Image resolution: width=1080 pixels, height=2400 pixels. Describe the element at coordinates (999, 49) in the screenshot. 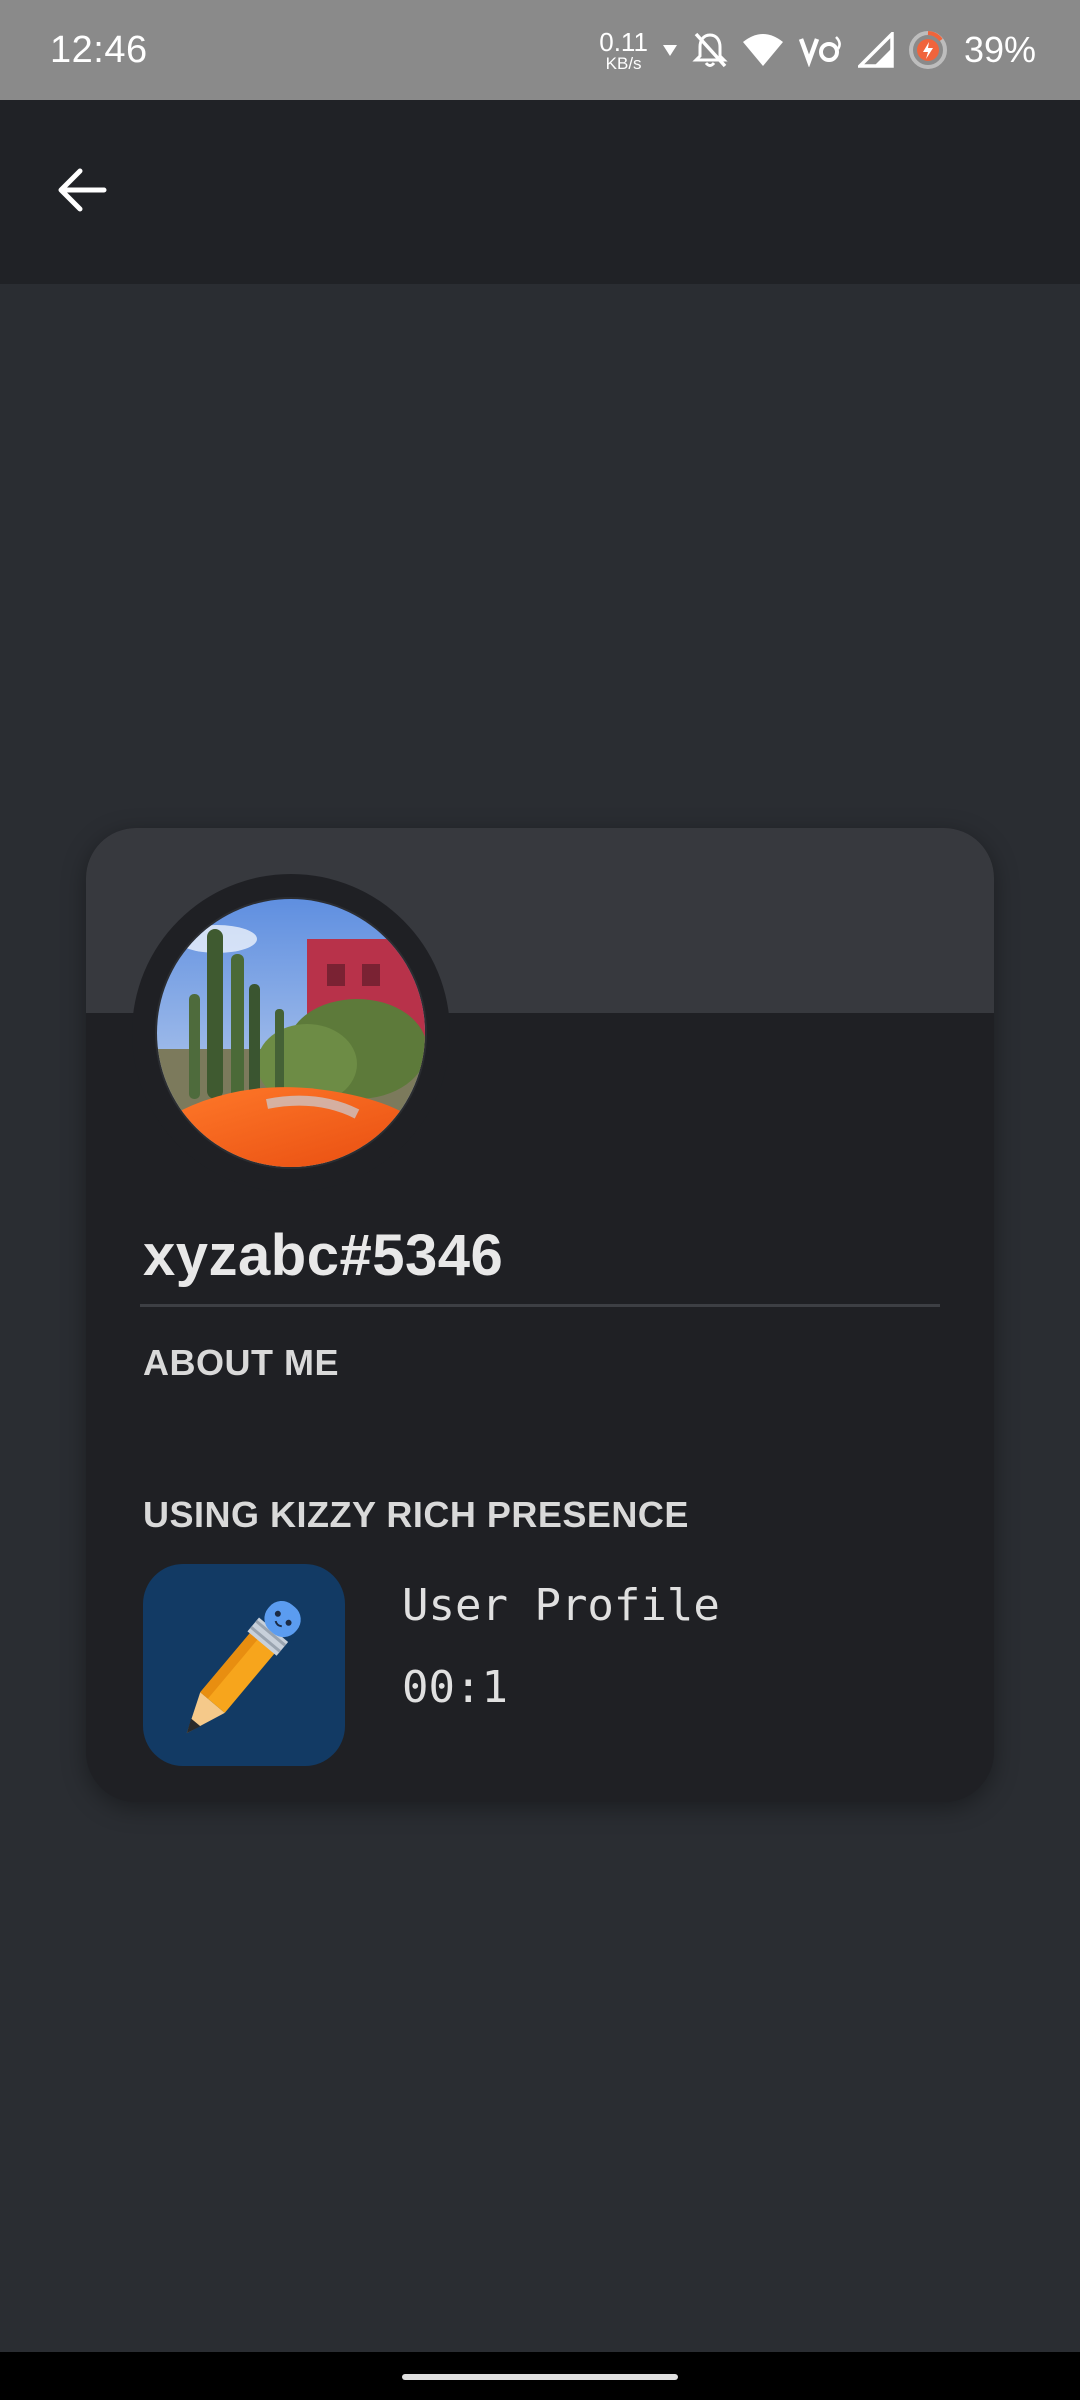

I see `battery-percent: 39%` at that location.